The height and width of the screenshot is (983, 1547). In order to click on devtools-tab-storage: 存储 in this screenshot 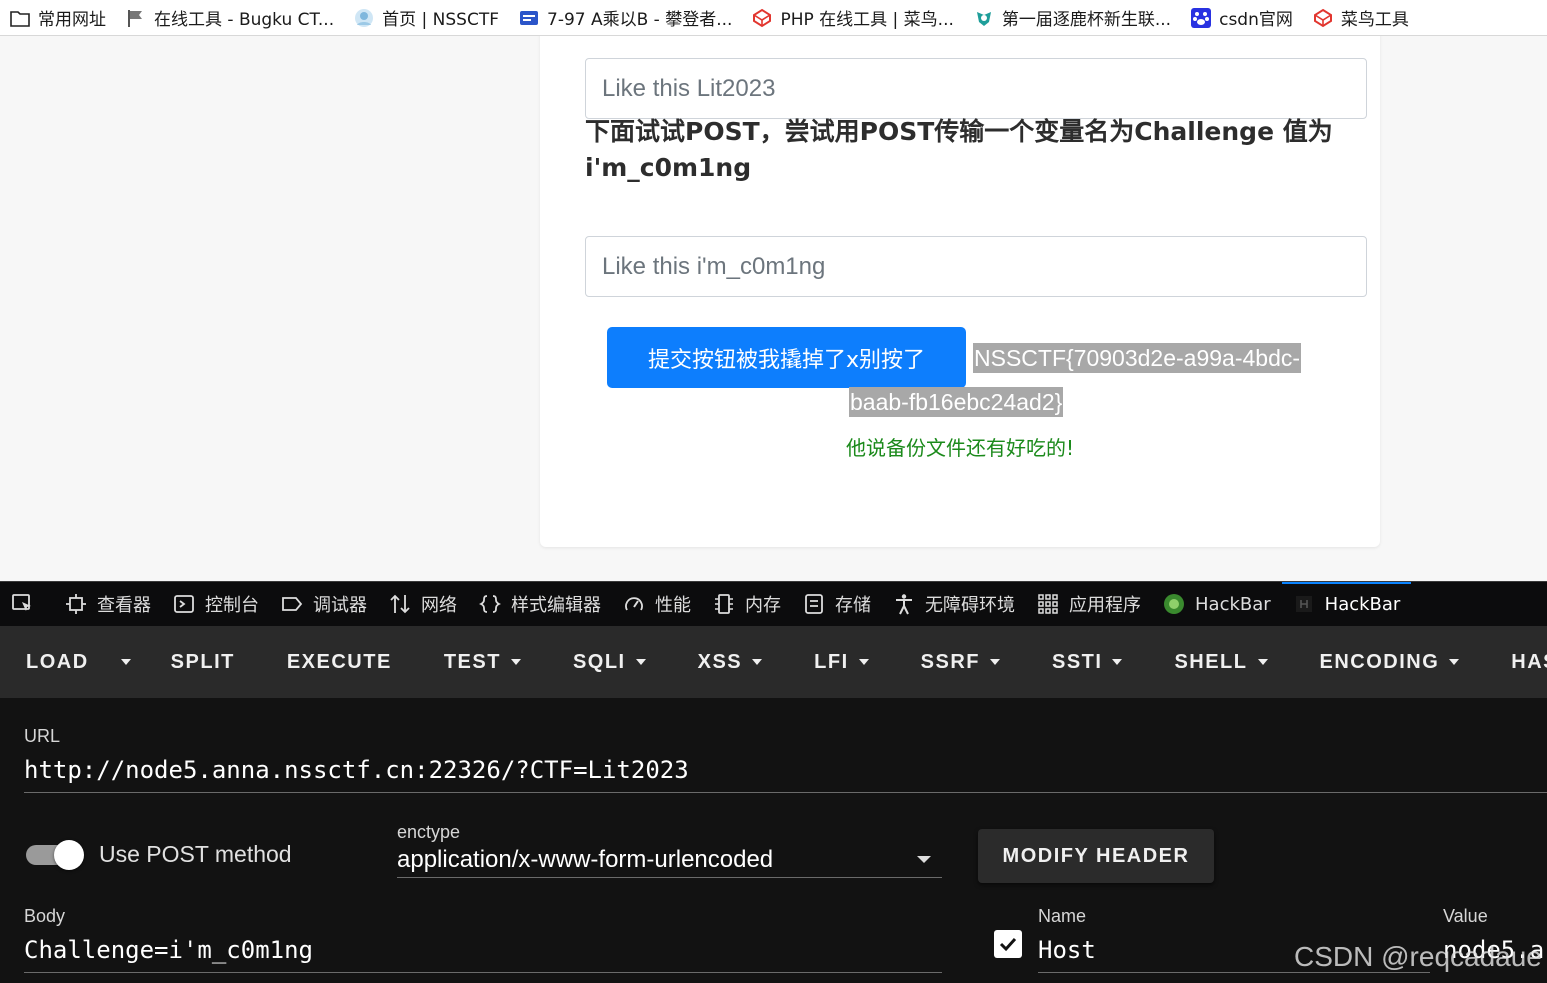, I will do `click(837, 604)`.